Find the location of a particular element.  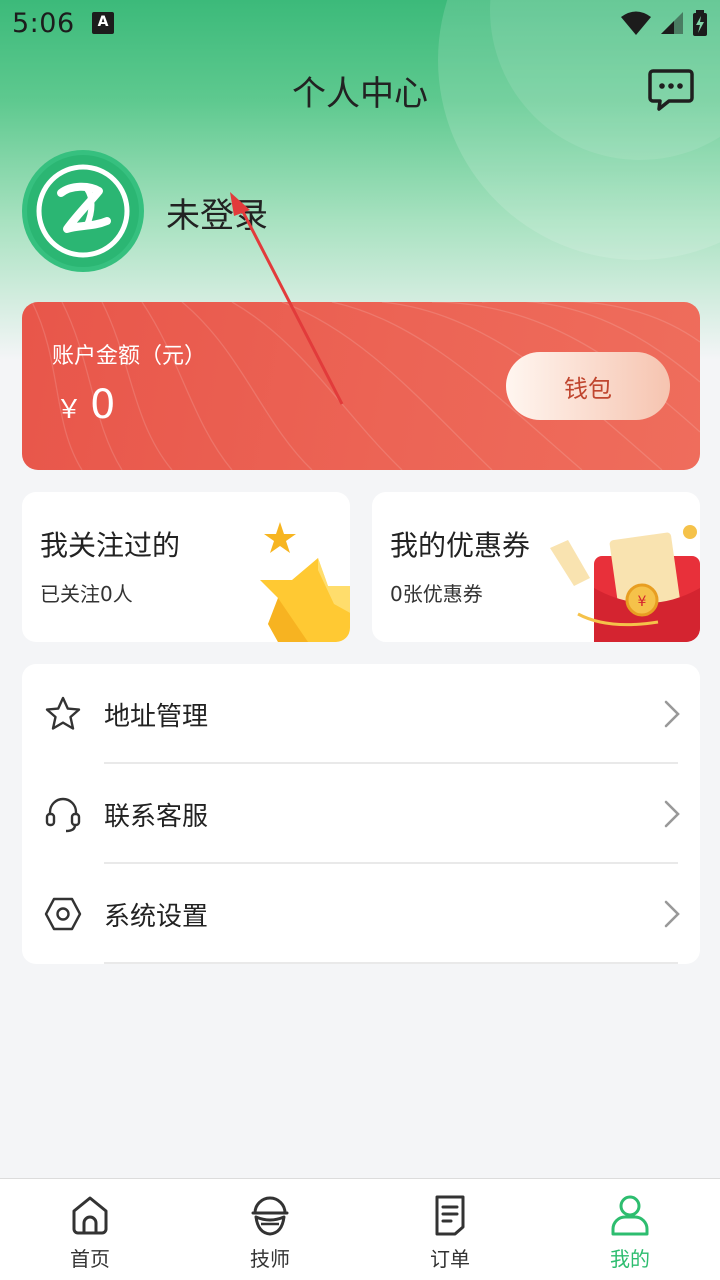

login-status: 未登录 is located at coordinates (217, 212).